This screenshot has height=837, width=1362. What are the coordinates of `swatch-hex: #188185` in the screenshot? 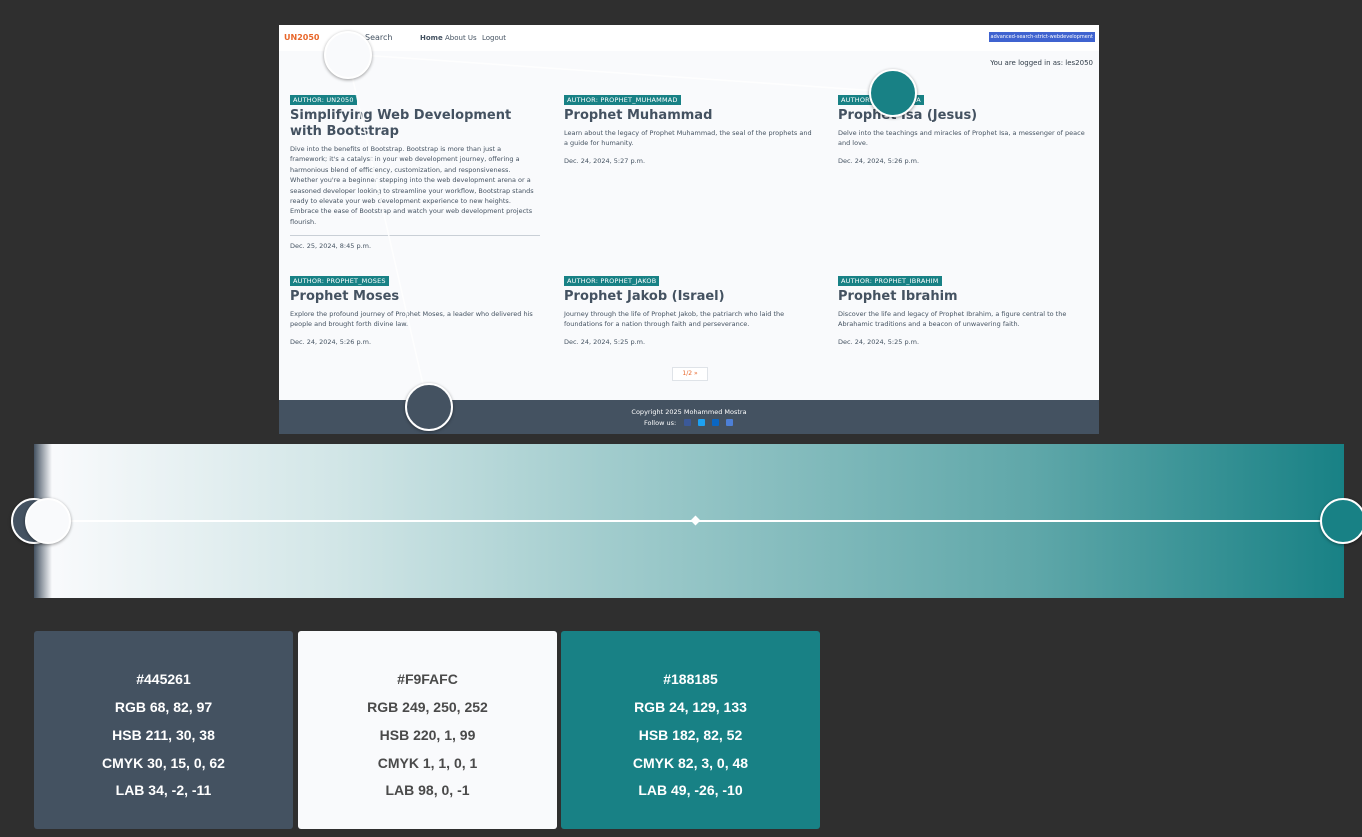 It's located at (690, 679).